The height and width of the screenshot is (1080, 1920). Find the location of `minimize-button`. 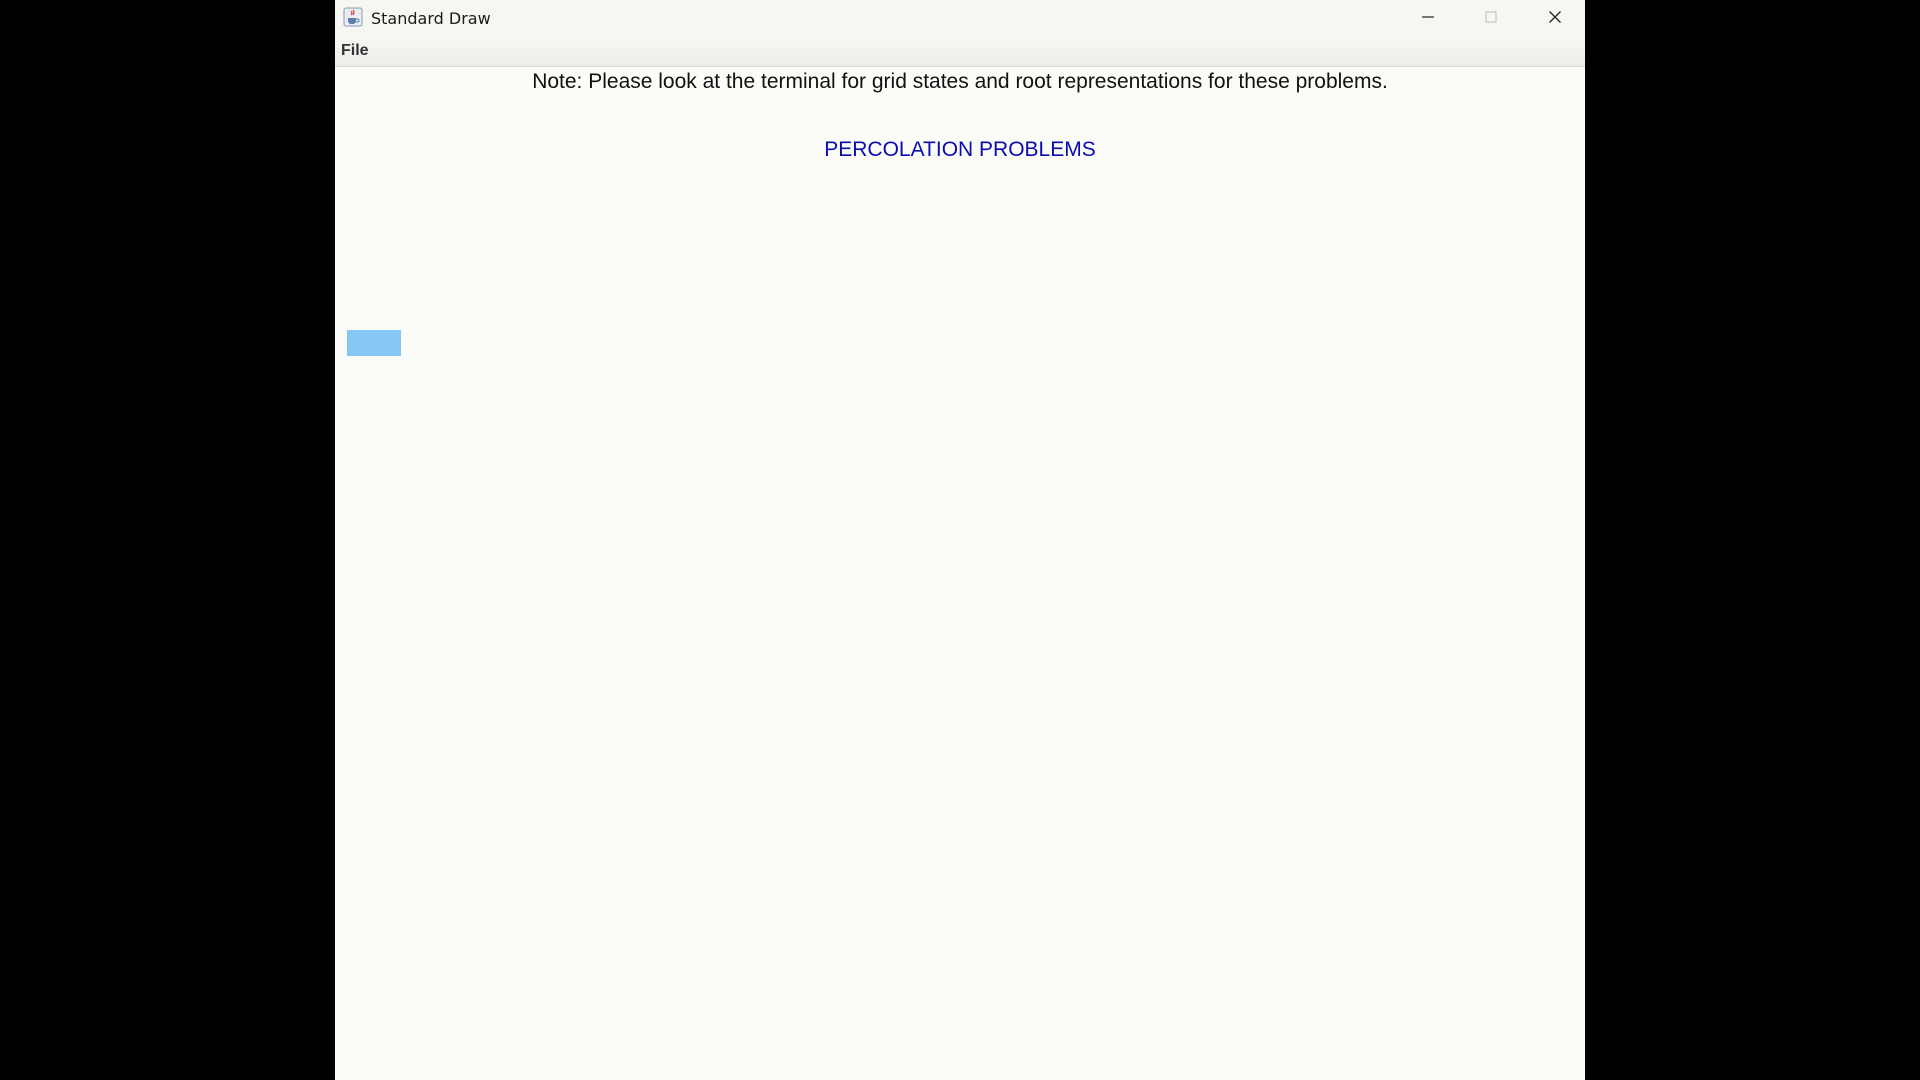

minimize-button is located at coordinates (1428, 18).